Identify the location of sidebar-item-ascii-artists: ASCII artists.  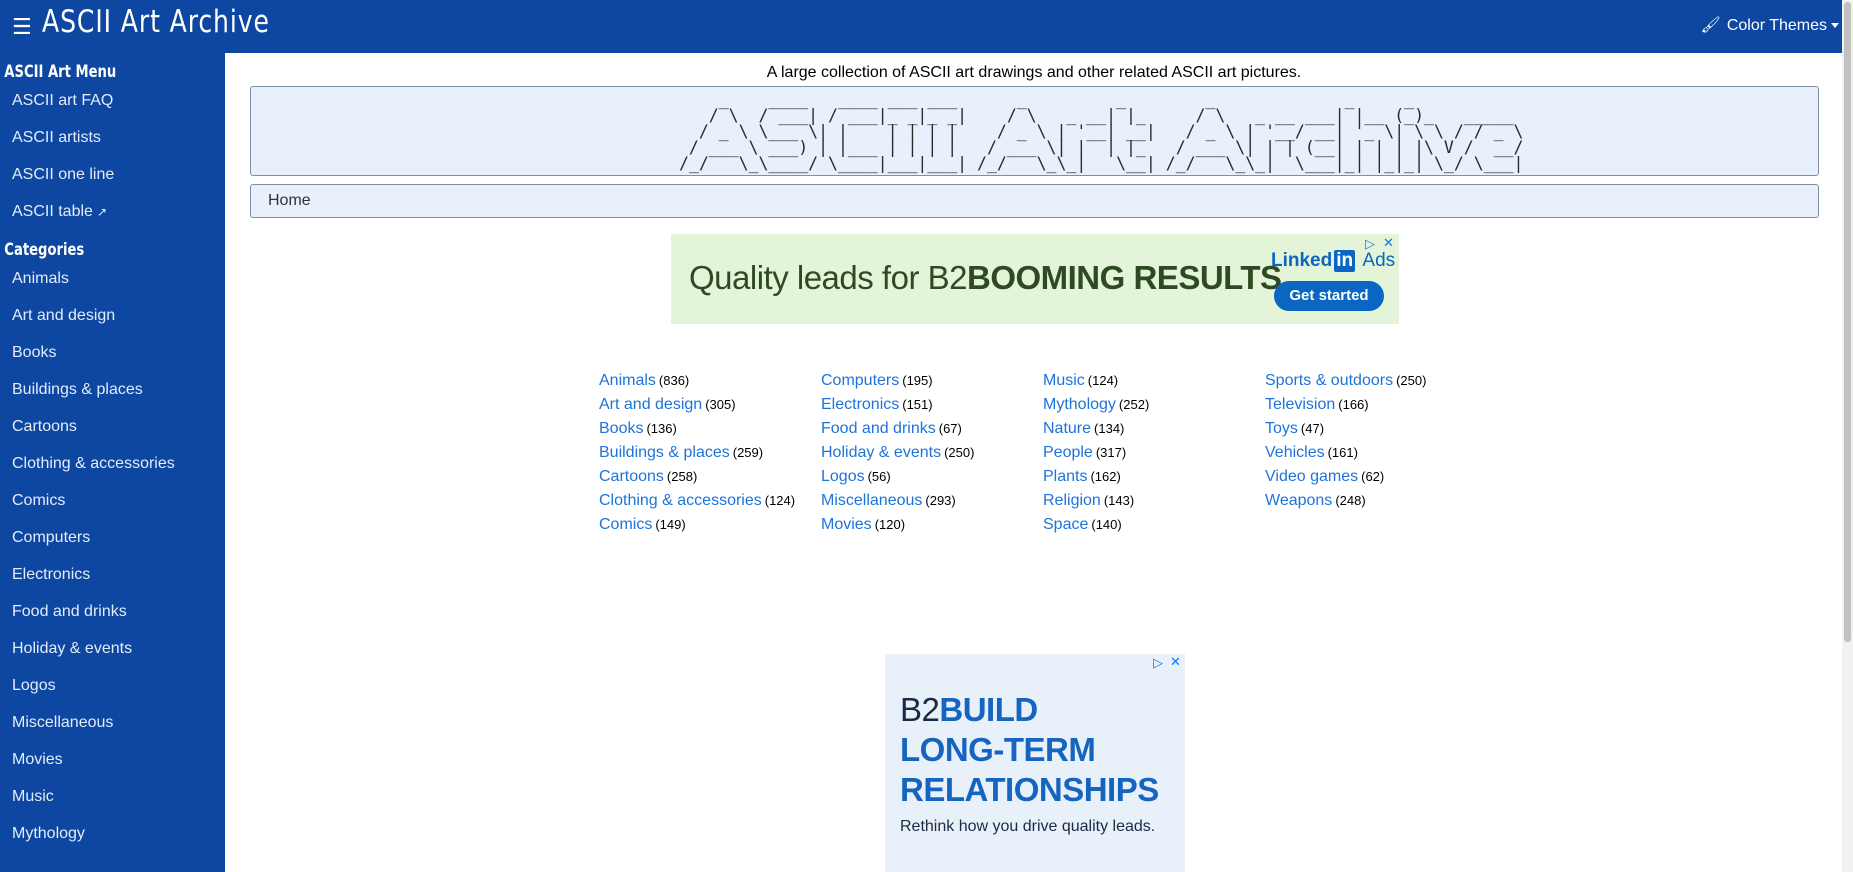
(112, 137).